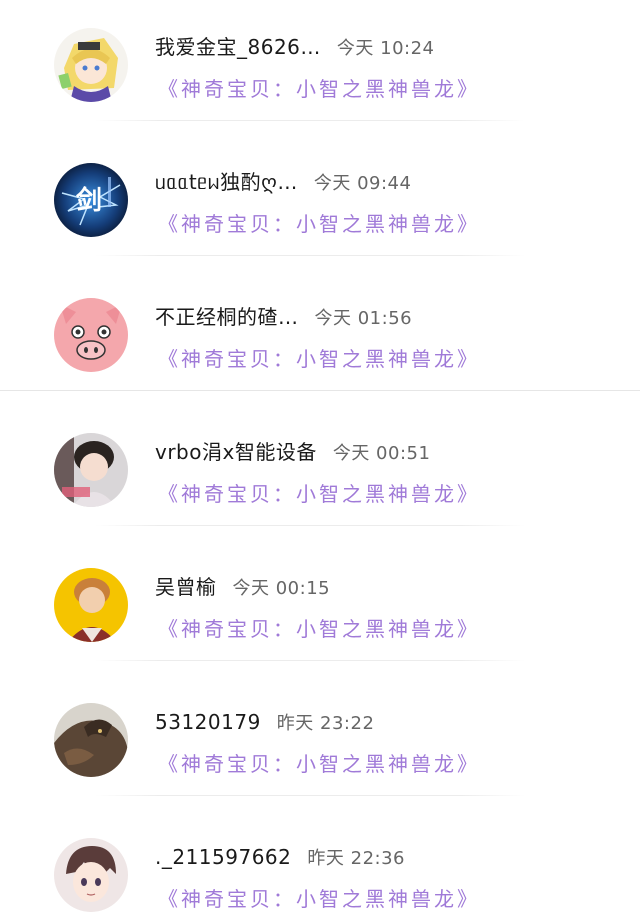 Image resolution: width=640 pixels, height=922 pixels. Describe the element at coordinates (186, 587) in the screenshot. I see `contact-name: 吴曾榆` at that location.